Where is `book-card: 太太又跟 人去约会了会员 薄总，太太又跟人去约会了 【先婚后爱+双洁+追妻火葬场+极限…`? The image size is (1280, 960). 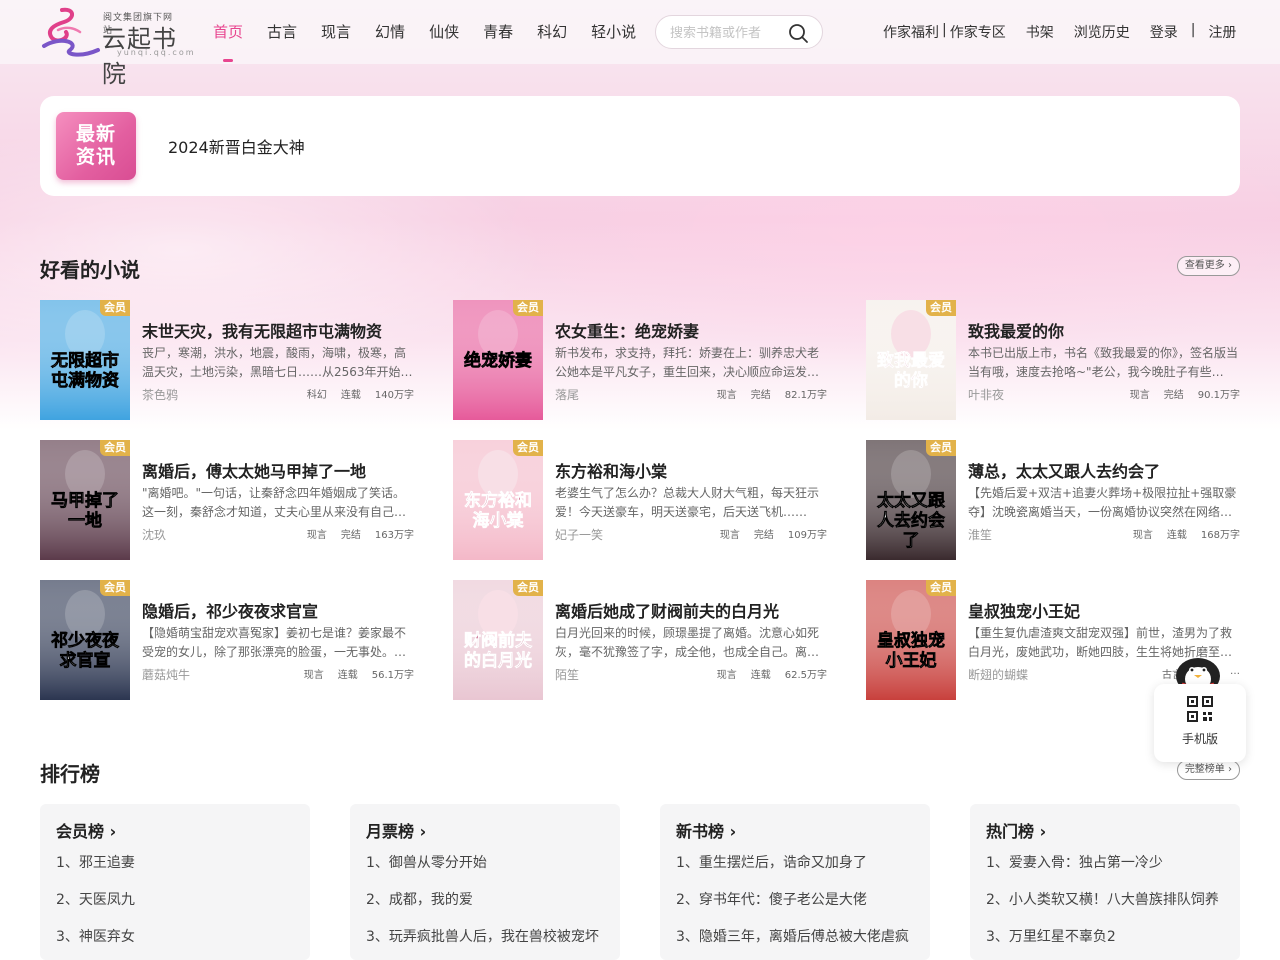 book-card: 太太又跟 人去约会了会员 薄总，太太又跟人去约会了 【先婚后爱+双洁+追妻火葬场+极限… is located at coordinates (1053, 500).